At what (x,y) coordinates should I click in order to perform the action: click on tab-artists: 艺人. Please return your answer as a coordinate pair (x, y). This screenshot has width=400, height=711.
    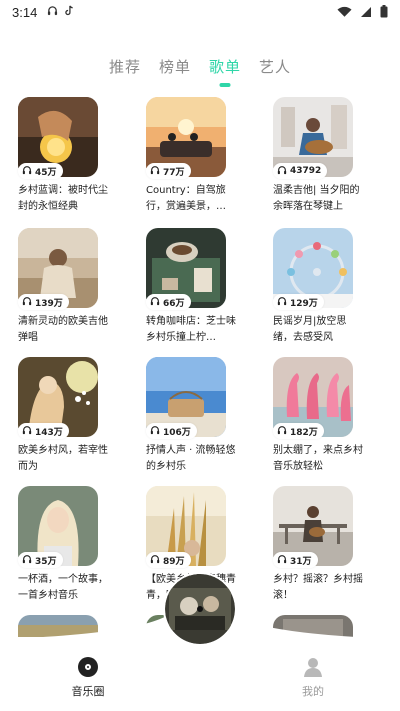
    Looking at the image, I should click on (275, 66).